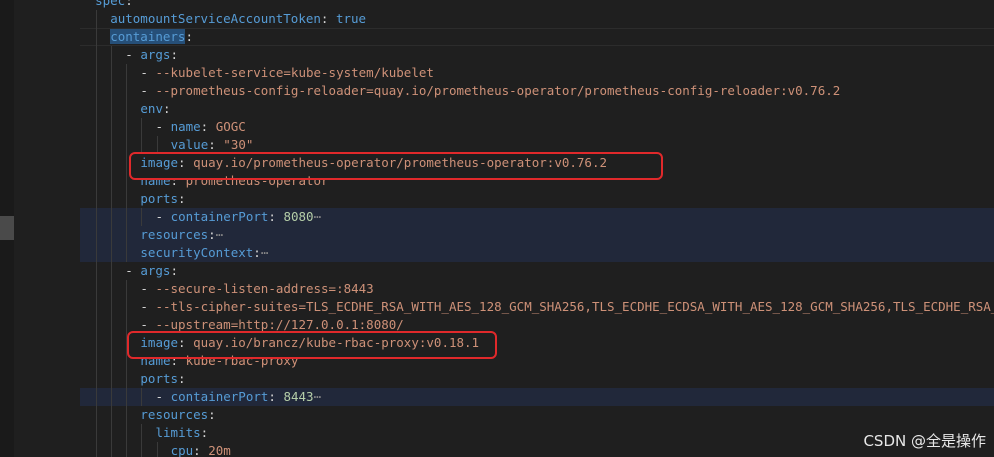 This screenshot has height=457, width=994. I want to click on line-code: spec:, so click(114, 5).